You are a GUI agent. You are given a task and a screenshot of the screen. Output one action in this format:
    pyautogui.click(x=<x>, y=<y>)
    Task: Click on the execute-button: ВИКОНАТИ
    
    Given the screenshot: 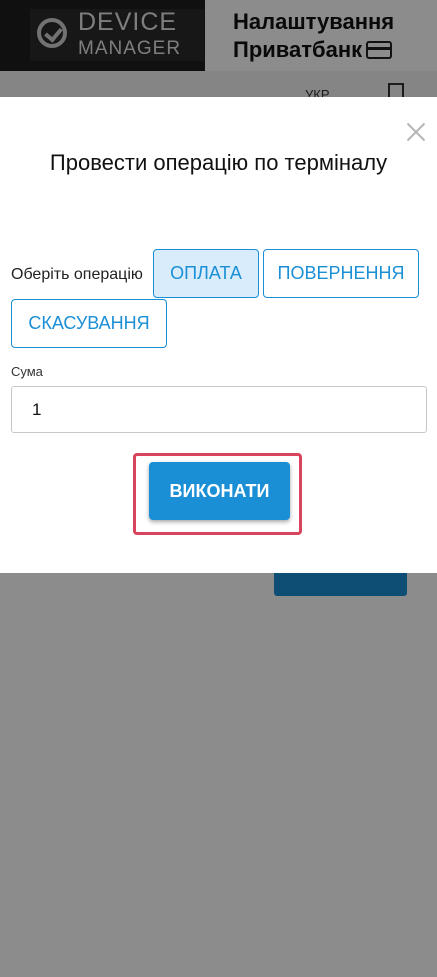 What is the action you would take?
    pyautogui.click(x=219, y=491)
    